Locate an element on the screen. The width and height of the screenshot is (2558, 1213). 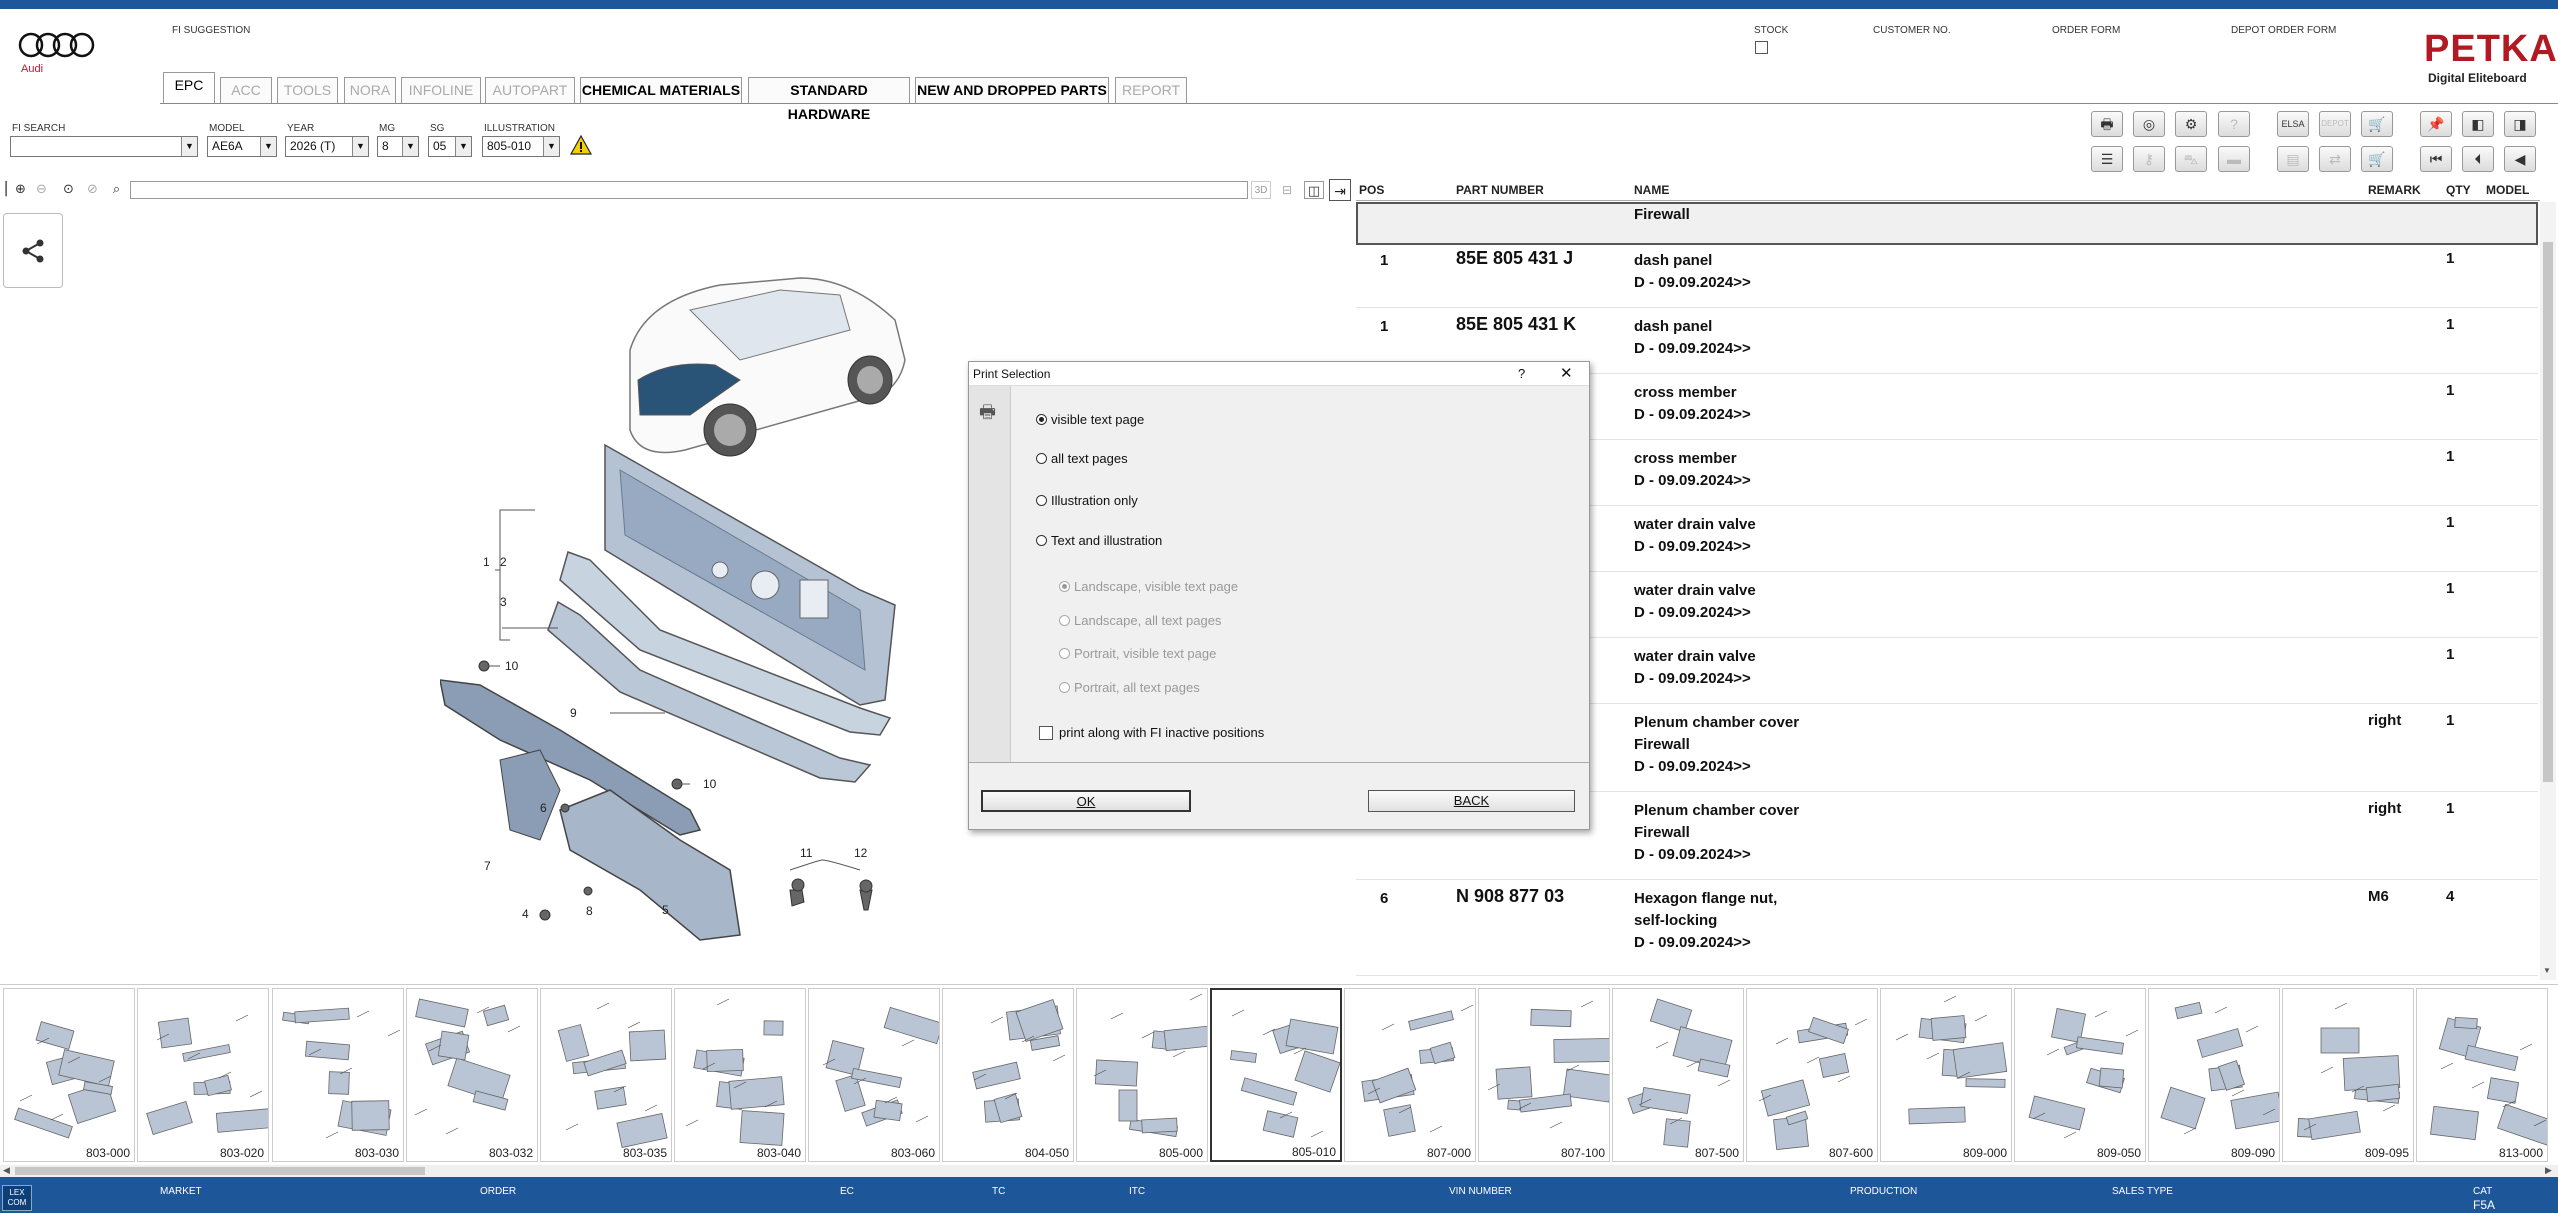
depot-icon: DEPOT is located at coordinates (2335, 124).